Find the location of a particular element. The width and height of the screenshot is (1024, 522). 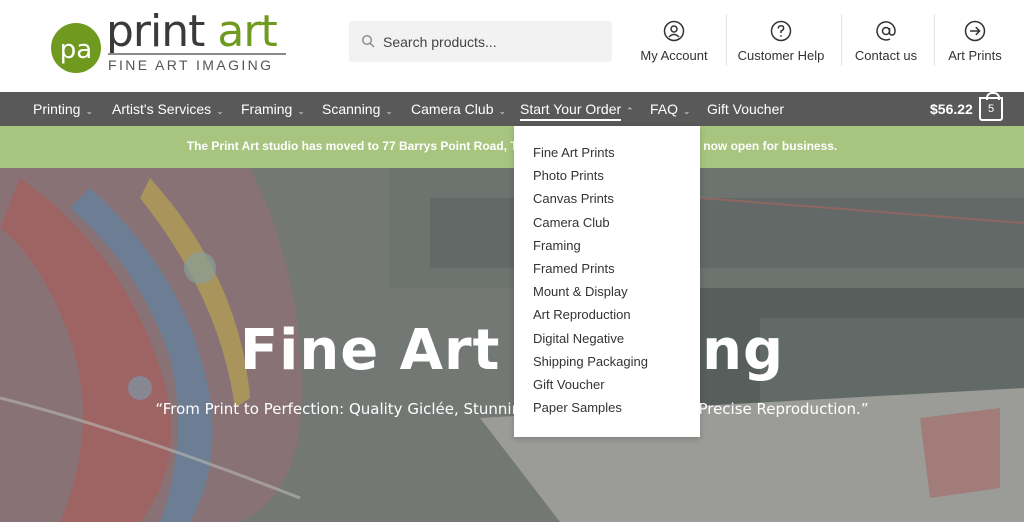

header-link-label: Contact us is located at coordinates (886, 55).